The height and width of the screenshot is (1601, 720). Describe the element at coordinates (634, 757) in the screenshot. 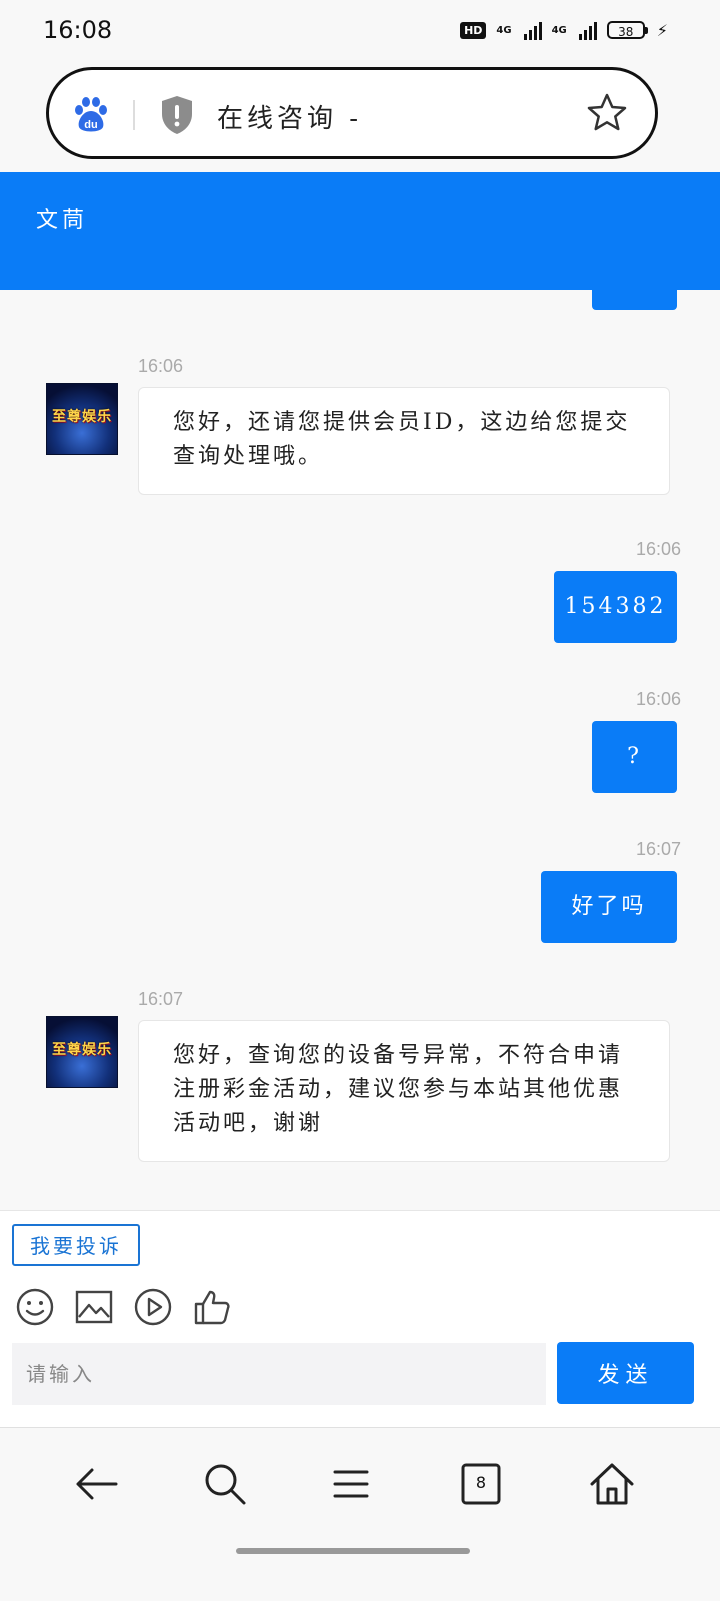

I see `user-message-bubble: ?` at that location.